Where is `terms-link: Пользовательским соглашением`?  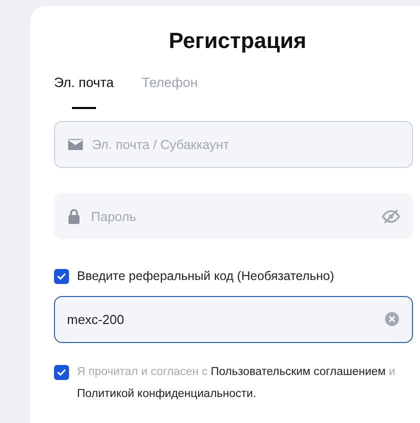
terms-link: Пользовательским соглашением is located at coordinates (298, 372).